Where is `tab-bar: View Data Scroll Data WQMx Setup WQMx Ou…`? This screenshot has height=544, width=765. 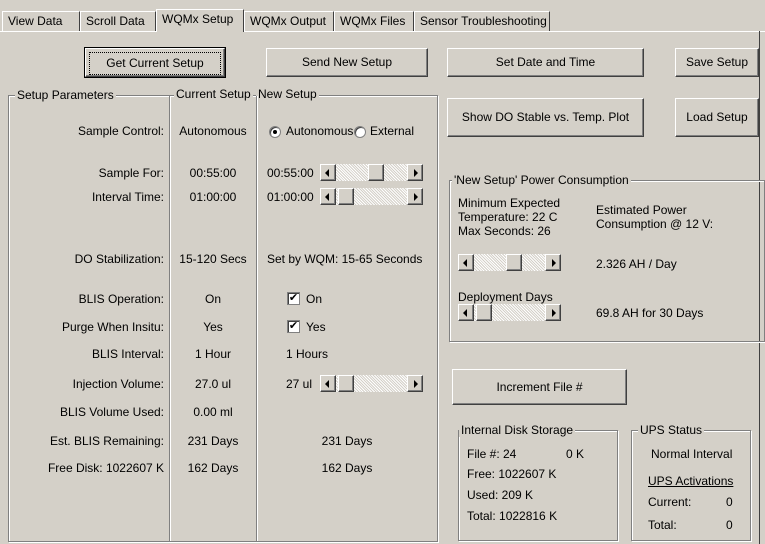
tab-bar: View Data Scroll Data WQMx Setup WQMx Ou… is located at coordinates (382, 16).